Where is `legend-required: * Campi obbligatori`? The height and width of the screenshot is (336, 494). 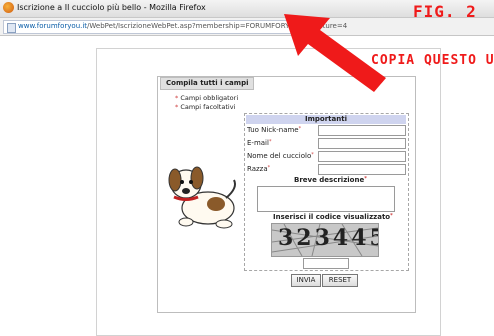 legend-required: * Campi obbligatori is located at coordinates (206, 98).